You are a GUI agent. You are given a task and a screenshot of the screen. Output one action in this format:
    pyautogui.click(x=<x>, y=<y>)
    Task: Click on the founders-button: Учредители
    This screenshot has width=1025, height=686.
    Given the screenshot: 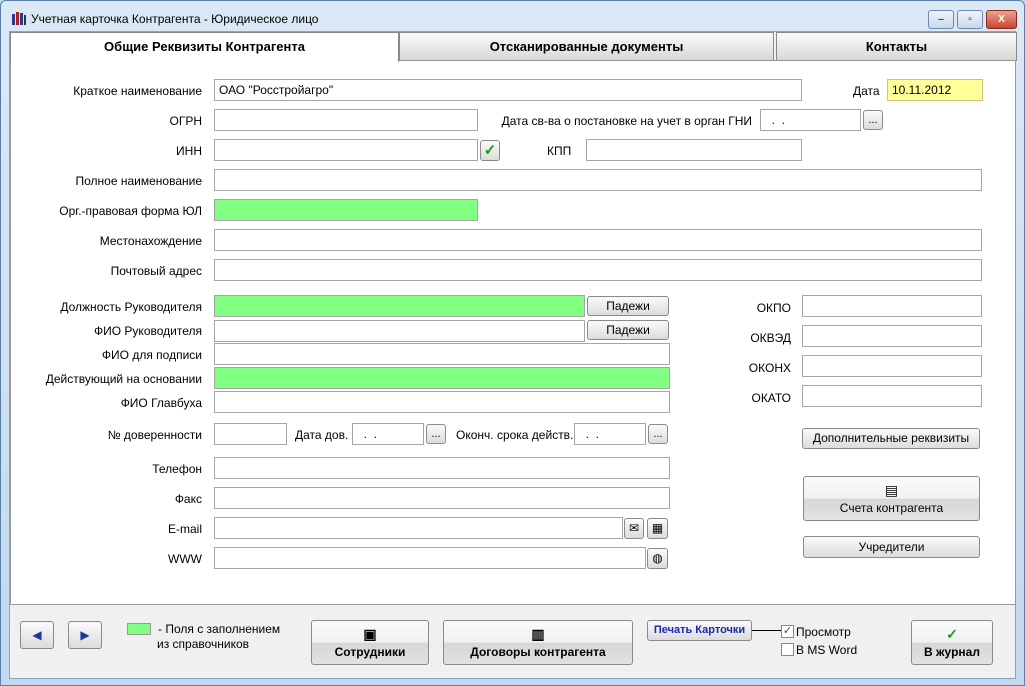 What is the action you would take?
    pyautogui.click(x=891, y=547)
    